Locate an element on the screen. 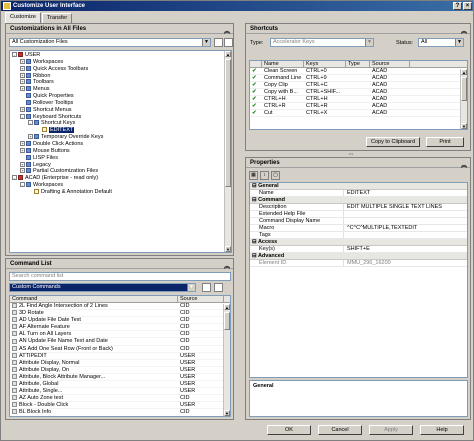 The width and height of the screenshot is (474, 441). help-title-button: ? is located at coordinates (457, 6).